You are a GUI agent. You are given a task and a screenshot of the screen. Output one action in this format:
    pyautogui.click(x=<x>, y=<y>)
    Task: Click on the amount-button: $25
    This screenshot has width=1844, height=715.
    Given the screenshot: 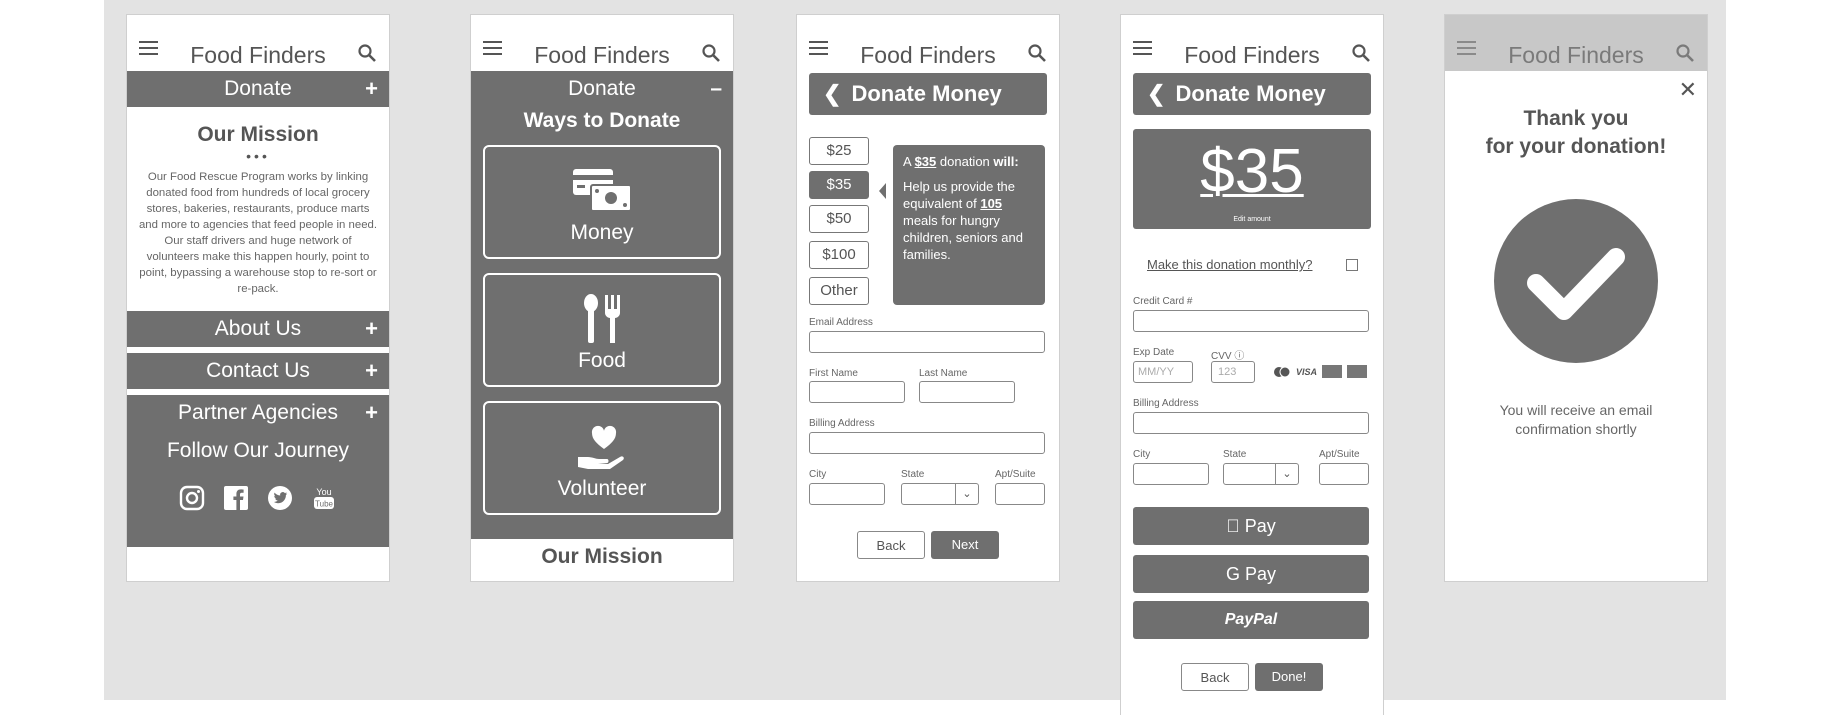 What is the action you would take?
    pyautogui.click(x=839, y=151)
    